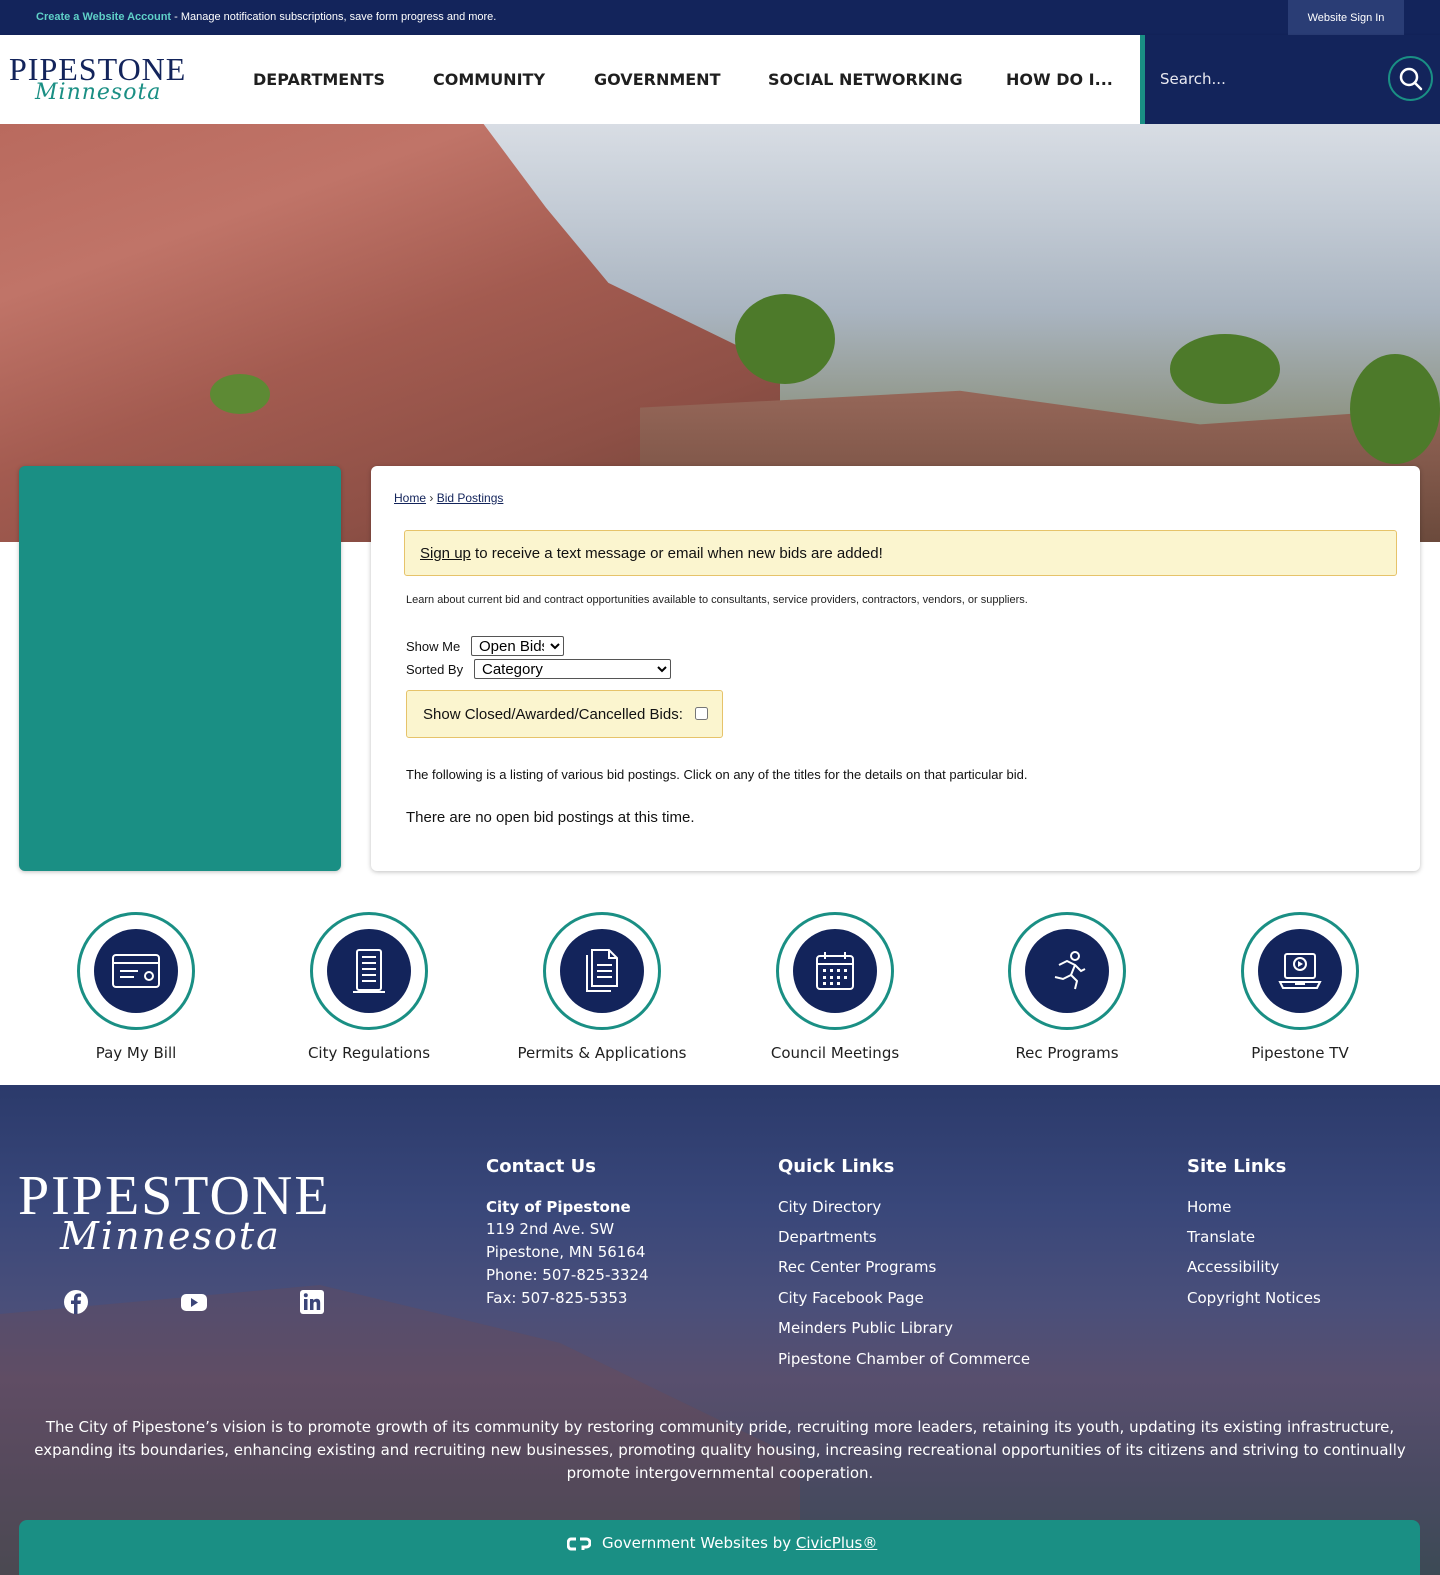 This screenshot has height=1575, width=1440. I want to click on quick-link-pipestone-tv: Pipestone TV, so click(1300, 987).